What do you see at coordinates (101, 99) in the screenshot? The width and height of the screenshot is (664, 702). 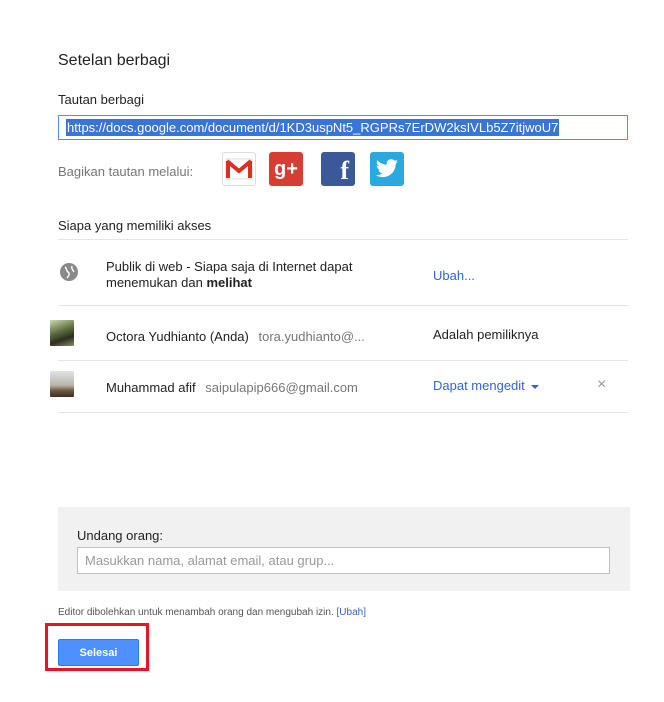 I see `share-link-label: Tautan berbagi` at bounding box center [101, 99].